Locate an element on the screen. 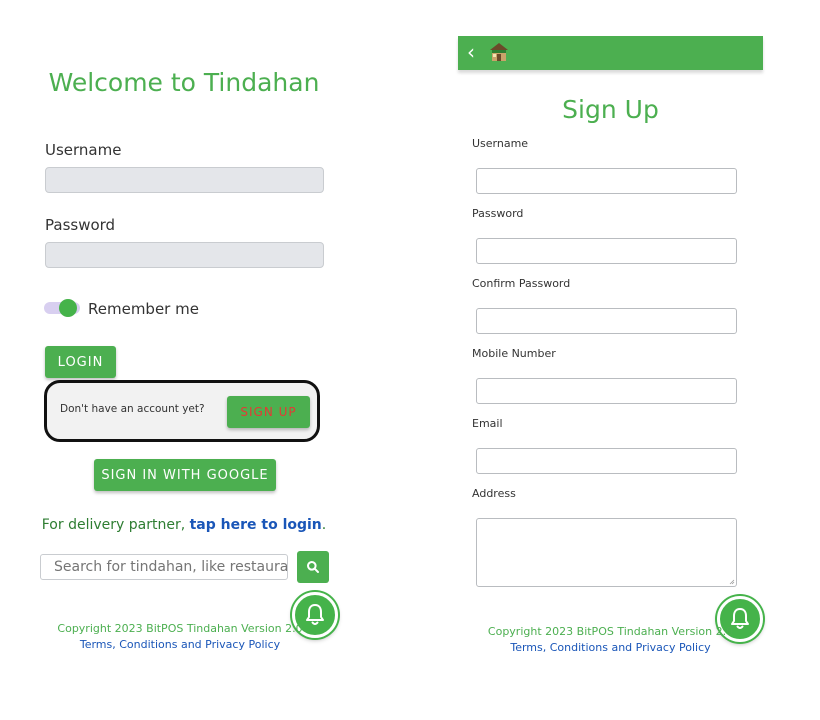  delivery-prefix: For delivery partner, is located at coordinates (115, 525).